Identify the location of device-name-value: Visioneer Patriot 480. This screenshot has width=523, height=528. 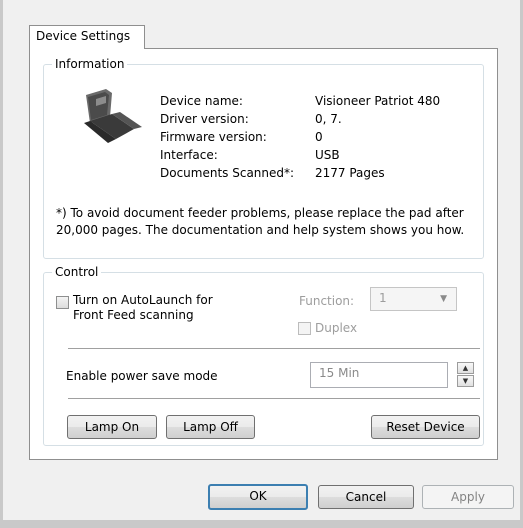
(378, 101).